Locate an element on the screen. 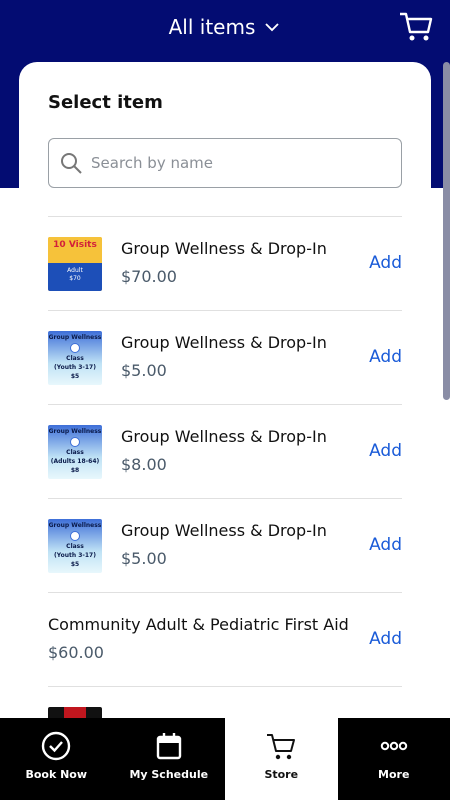 Image resolution: width=450 pixels, height=800 pixels. list-item is located at coordinates (225, 704).